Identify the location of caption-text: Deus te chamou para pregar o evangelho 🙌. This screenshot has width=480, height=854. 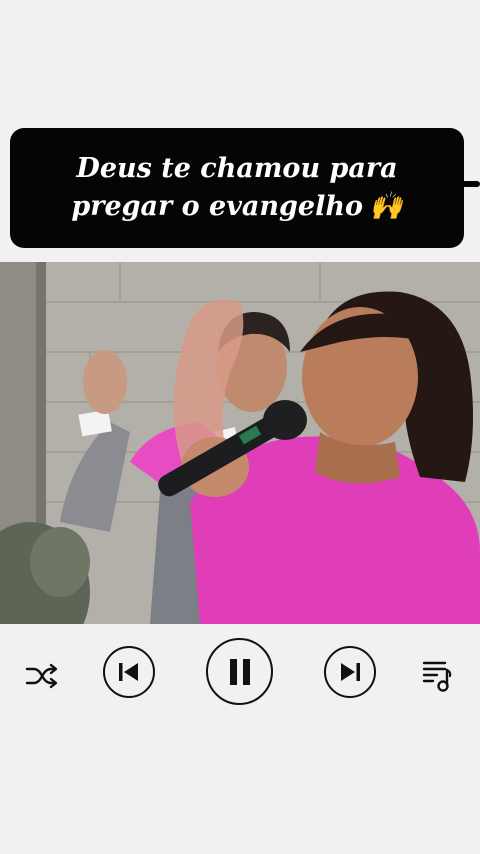
(237, 188).